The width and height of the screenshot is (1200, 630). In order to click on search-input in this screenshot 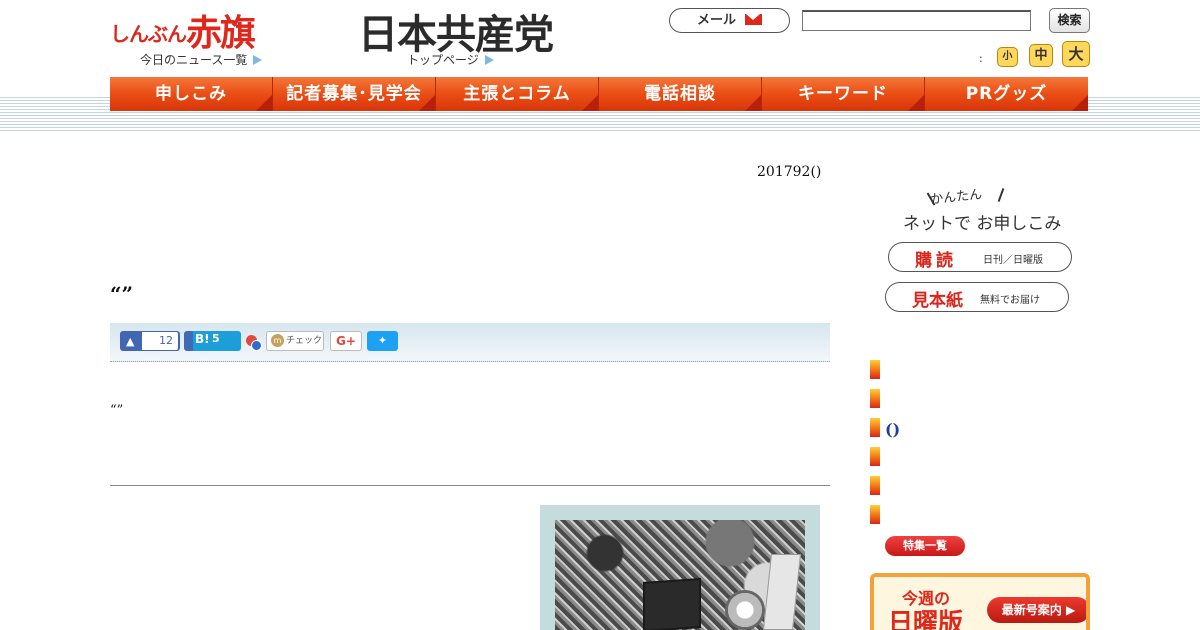, I will do `click(916, 20)`.